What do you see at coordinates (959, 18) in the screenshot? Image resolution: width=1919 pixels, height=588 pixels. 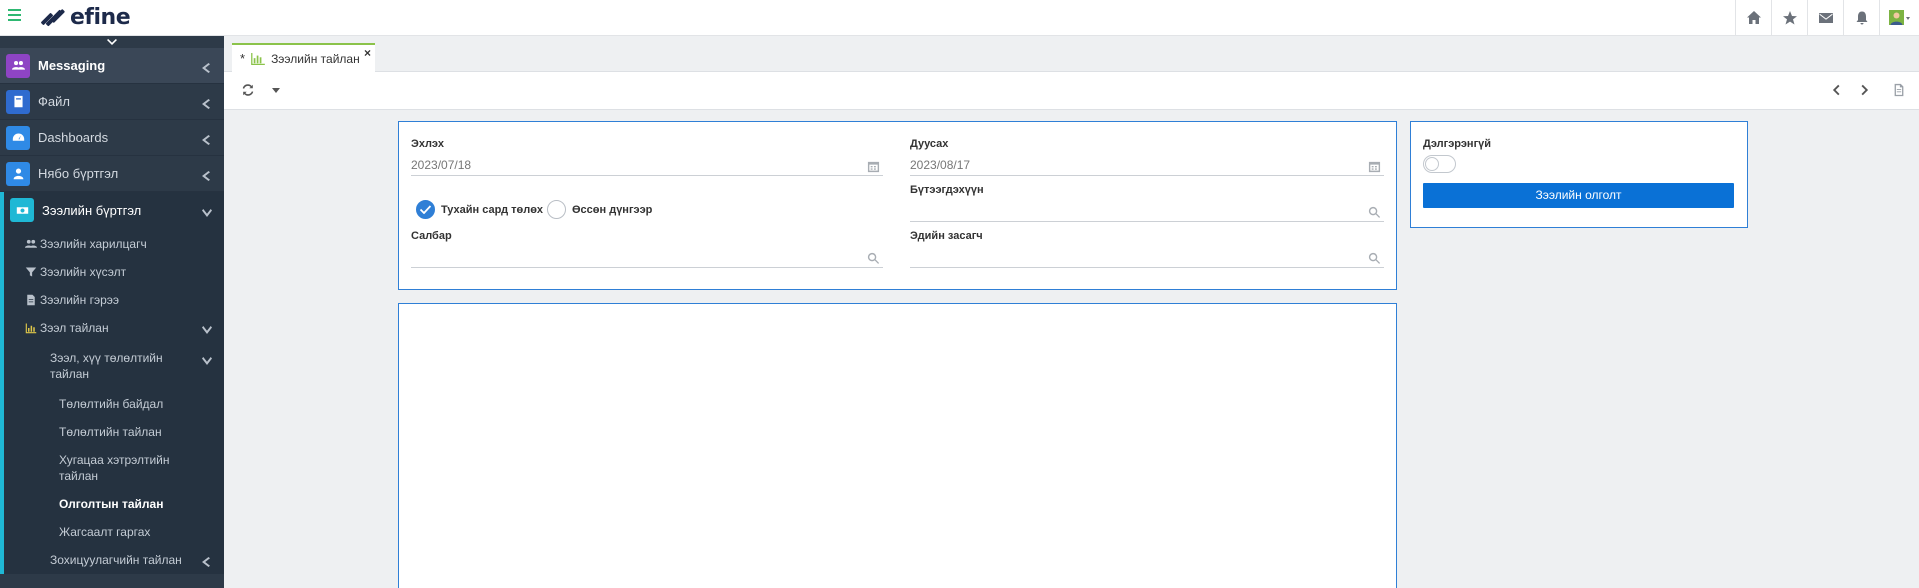 I see `top-bar: efine` at bounding box center [959, 18].